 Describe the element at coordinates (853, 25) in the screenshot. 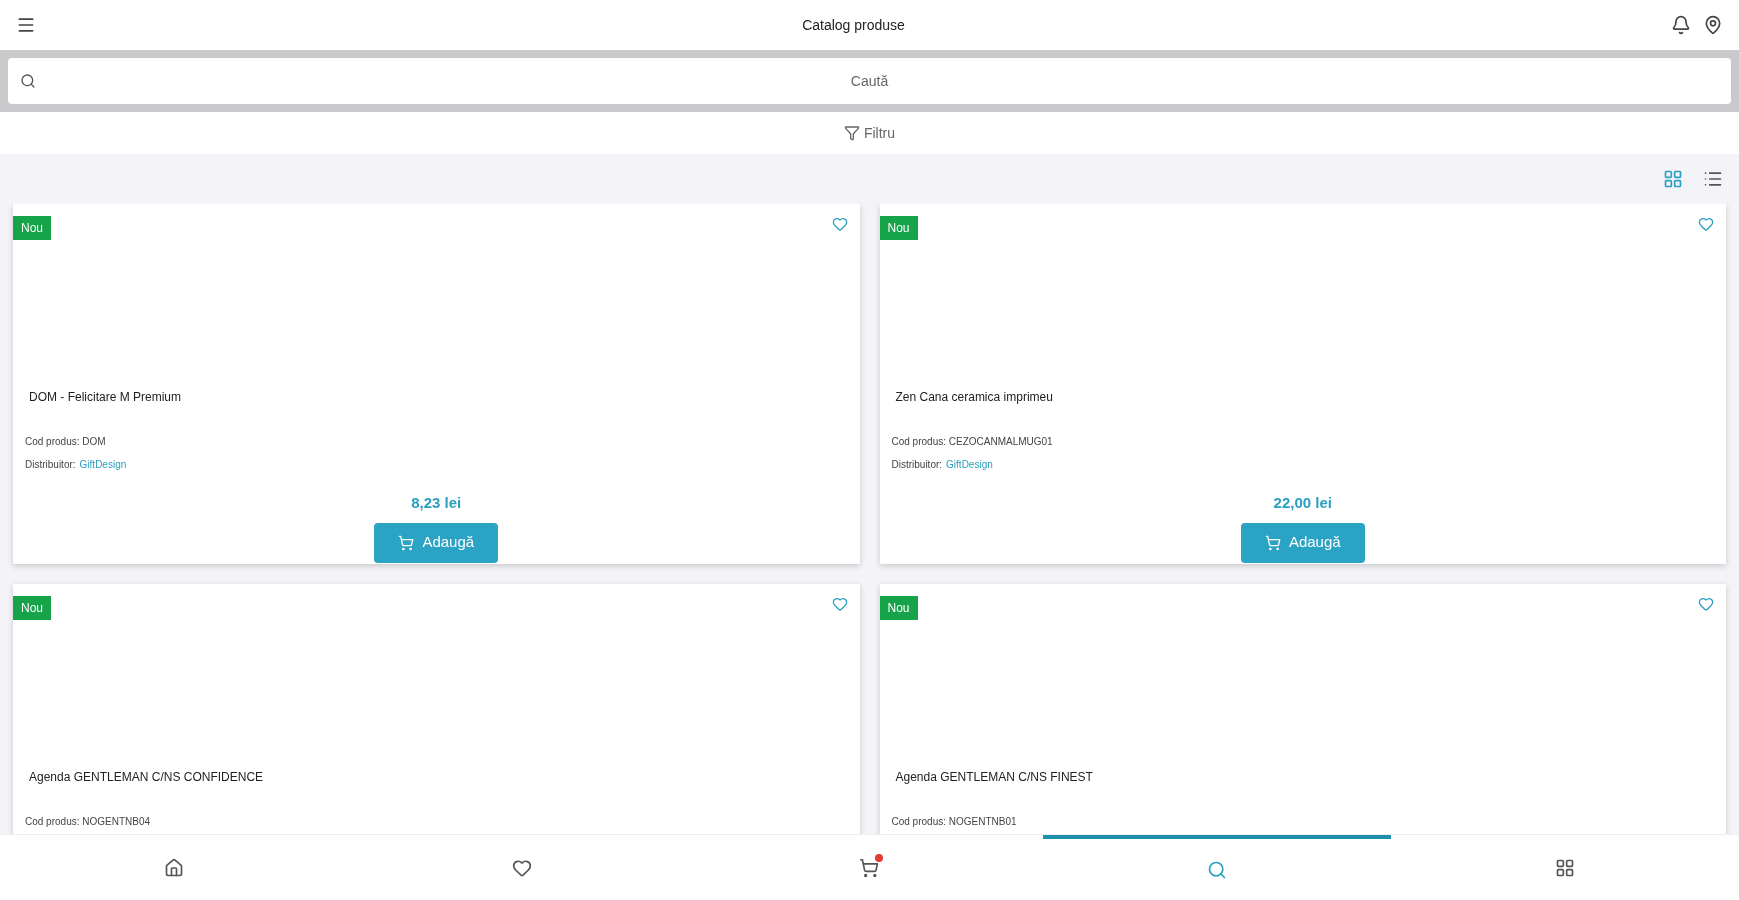

I see `page-title: Catalog produse` at that location.